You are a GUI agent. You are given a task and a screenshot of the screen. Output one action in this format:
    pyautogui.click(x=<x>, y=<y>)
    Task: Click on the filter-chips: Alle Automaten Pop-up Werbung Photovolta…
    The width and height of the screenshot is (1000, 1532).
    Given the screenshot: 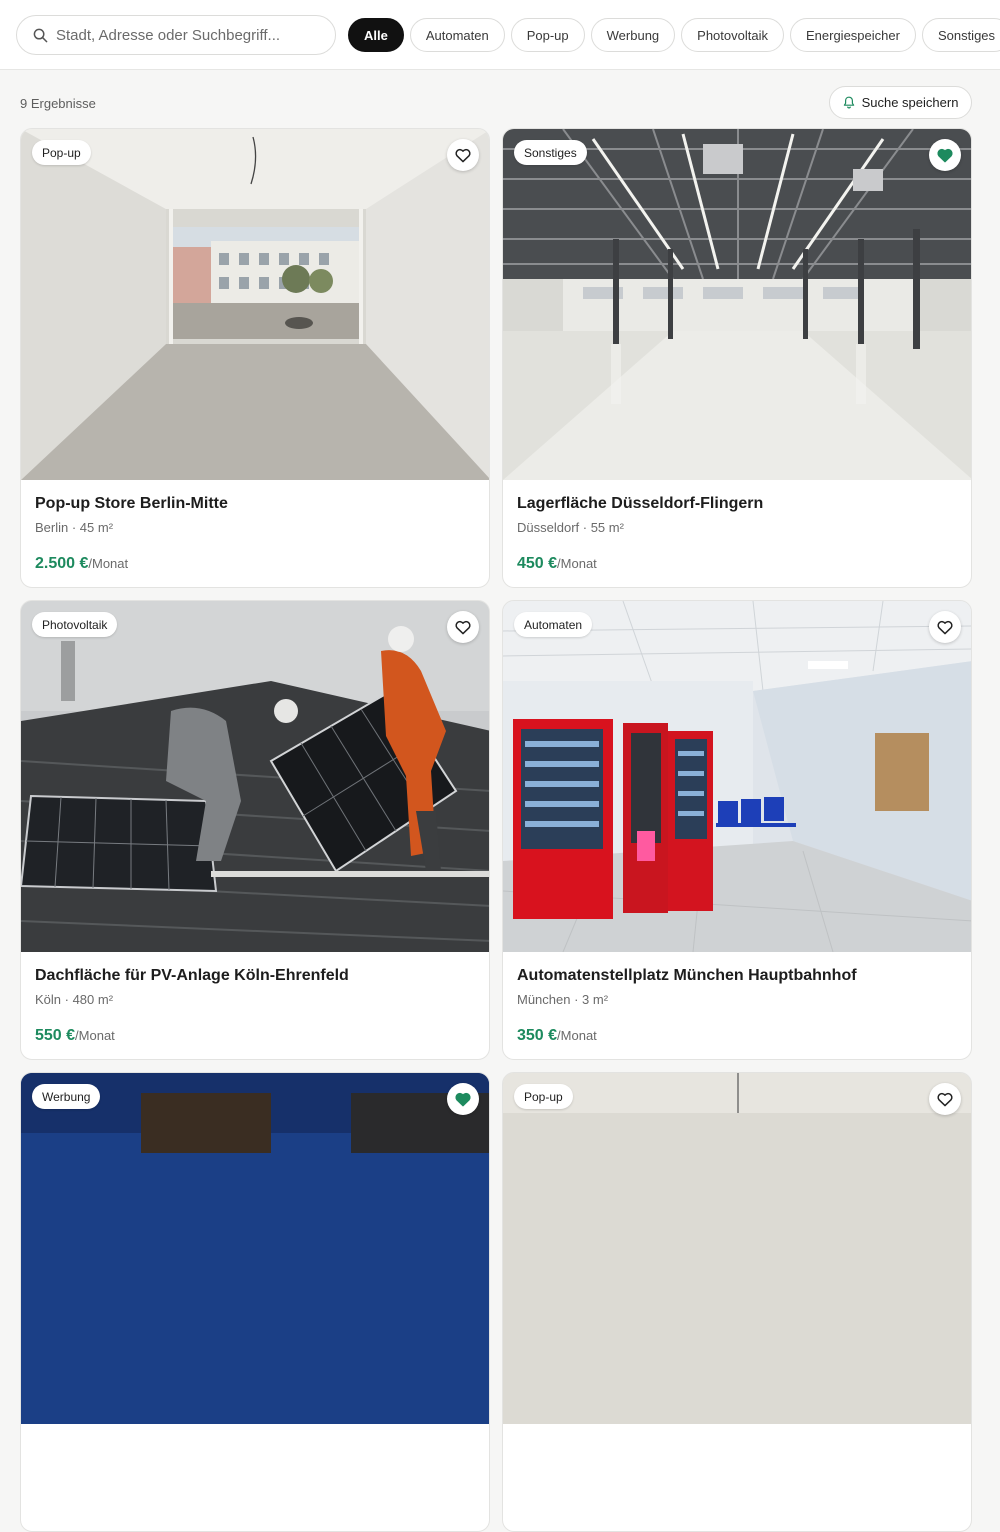 What is the action you would take?
    pyautogui.click(x=674, y=35)
    